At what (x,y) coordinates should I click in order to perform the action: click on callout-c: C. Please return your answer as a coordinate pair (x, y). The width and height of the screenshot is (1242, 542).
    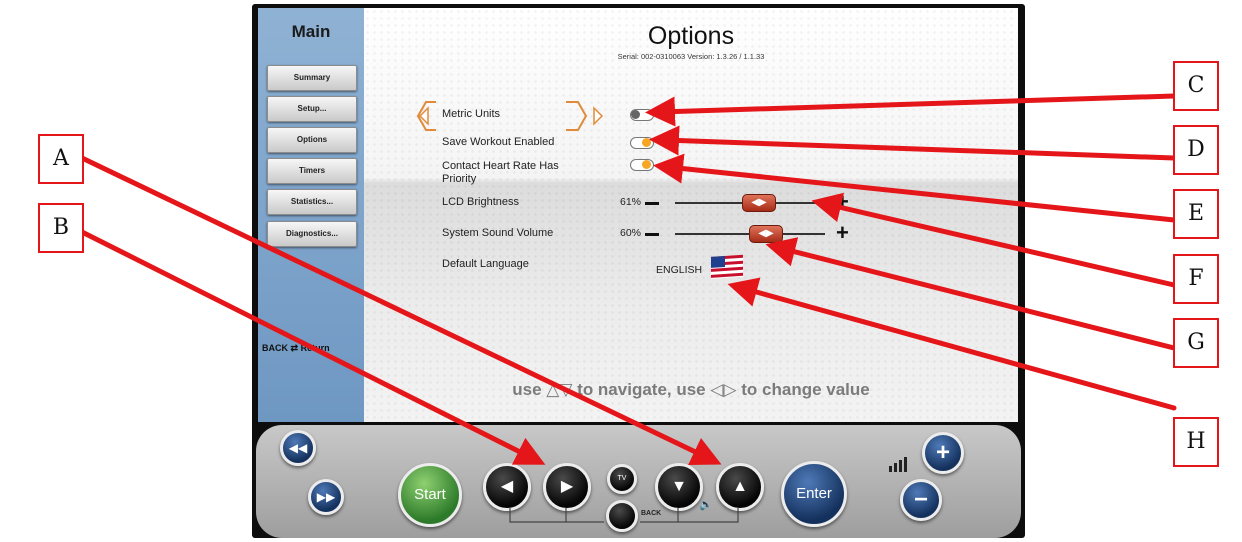
    Looking at the image, I should click on (1196, 86).